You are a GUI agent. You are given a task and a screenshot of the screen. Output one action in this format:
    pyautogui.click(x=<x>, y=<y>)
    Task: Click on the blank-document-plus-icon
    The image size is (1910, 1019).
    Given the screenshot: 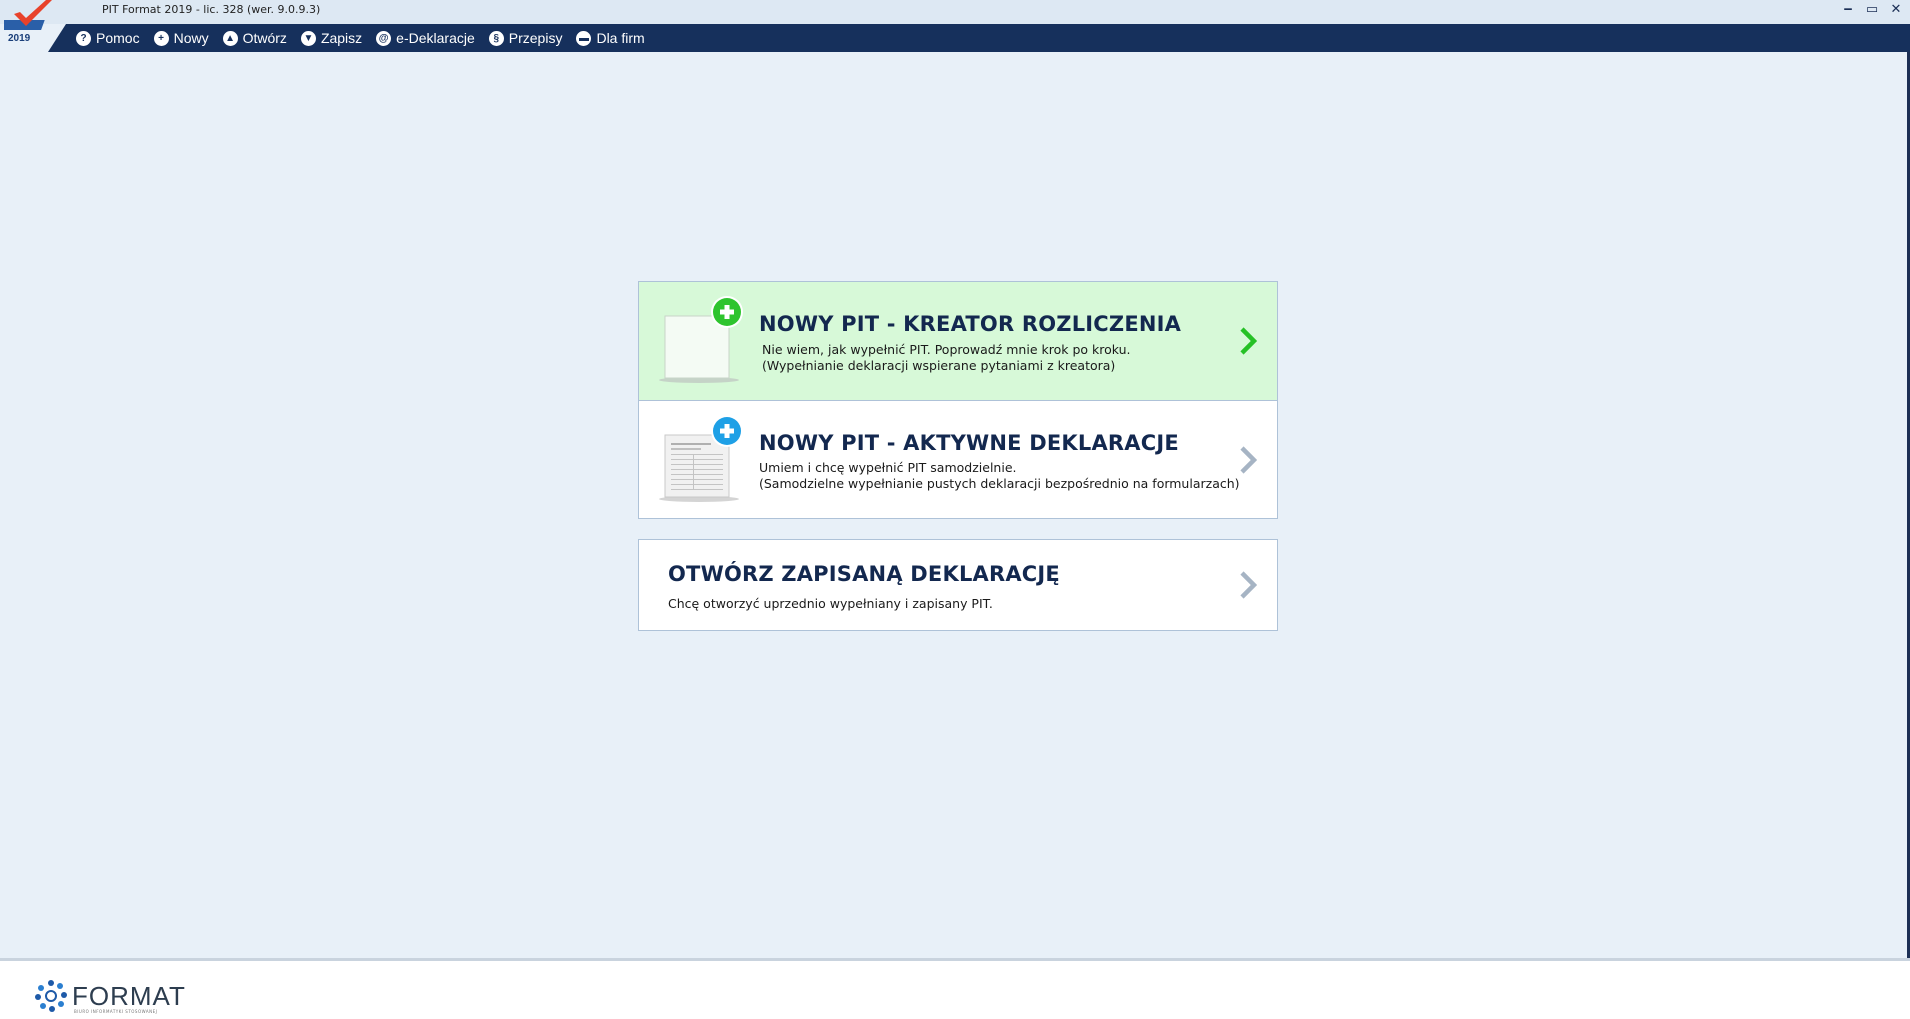 What is the action you would take?
    pyautogui.click(x=701, y=339)
    